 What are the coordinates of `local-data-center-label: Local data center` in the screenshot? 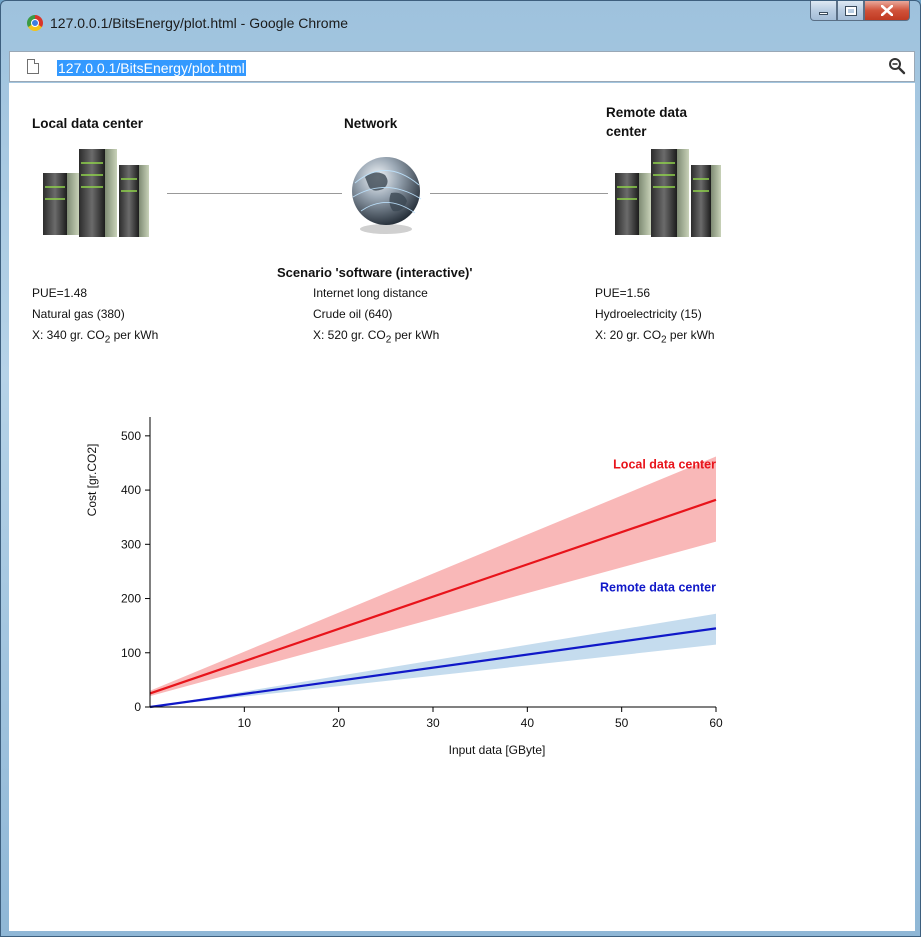 It's located at (664, 464).